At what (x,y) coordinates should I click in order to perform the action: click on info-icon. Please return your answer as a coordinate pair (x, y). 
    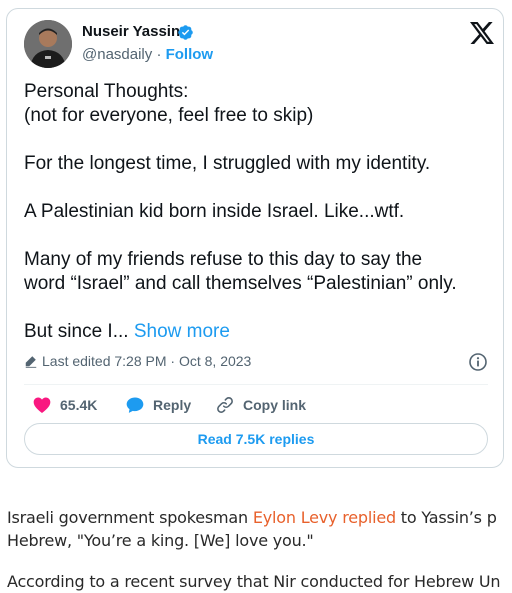
    Looking at the image, I should click on (478, 362).